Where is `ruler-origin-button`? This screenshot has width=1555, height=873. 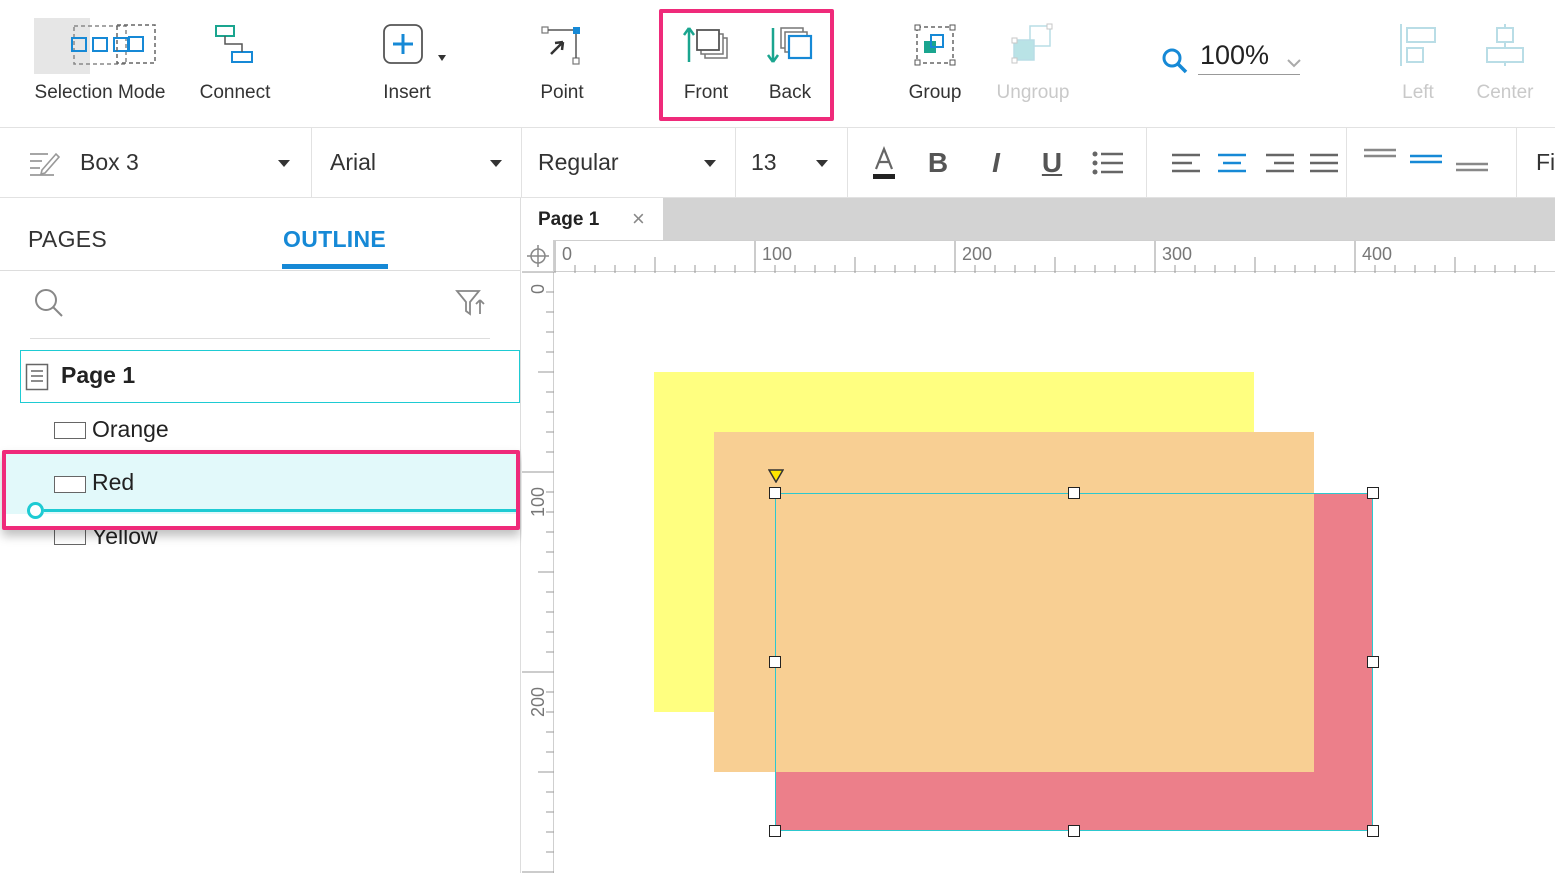 ruler-origin-button is located at coordinates (538, 256).